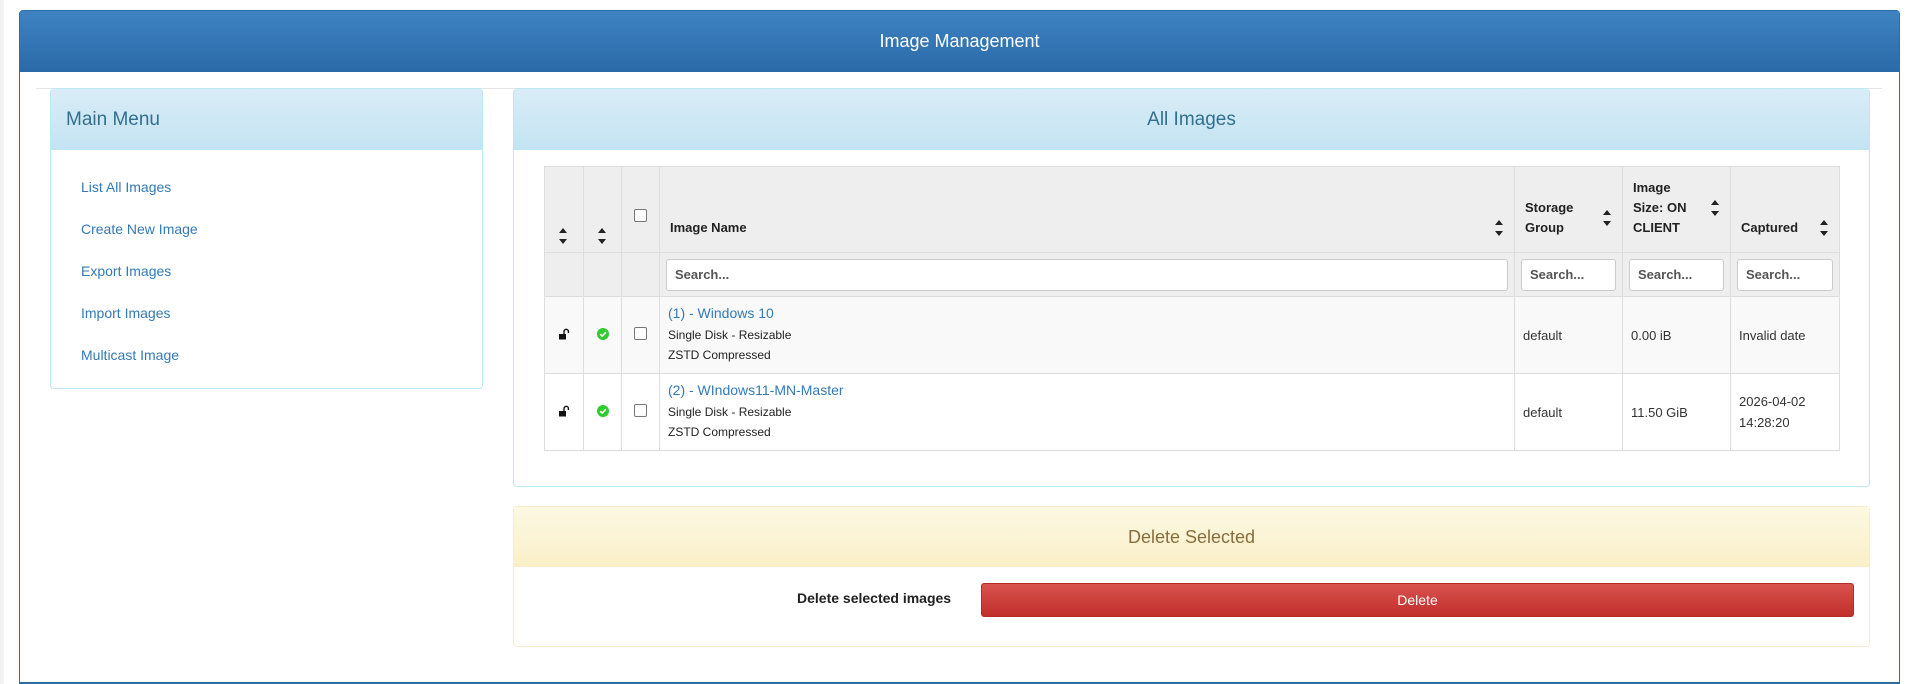 This screenshot has width=1909, height=684. What do you see at coordinates (640, 215) in the screenshot?
I see `select-all-checkbox` at bounding box center [640, 215].